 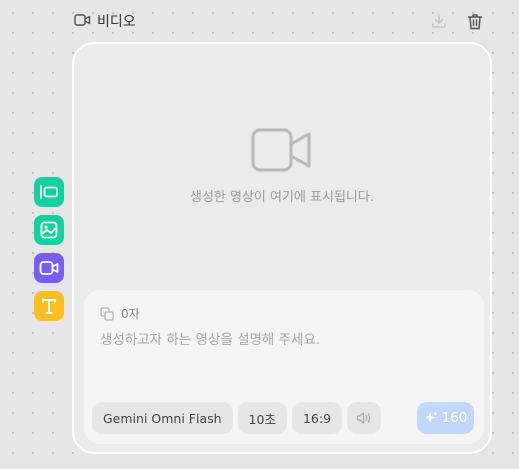 I want to click on node-header: 비디오, so click(x=105, y=21).